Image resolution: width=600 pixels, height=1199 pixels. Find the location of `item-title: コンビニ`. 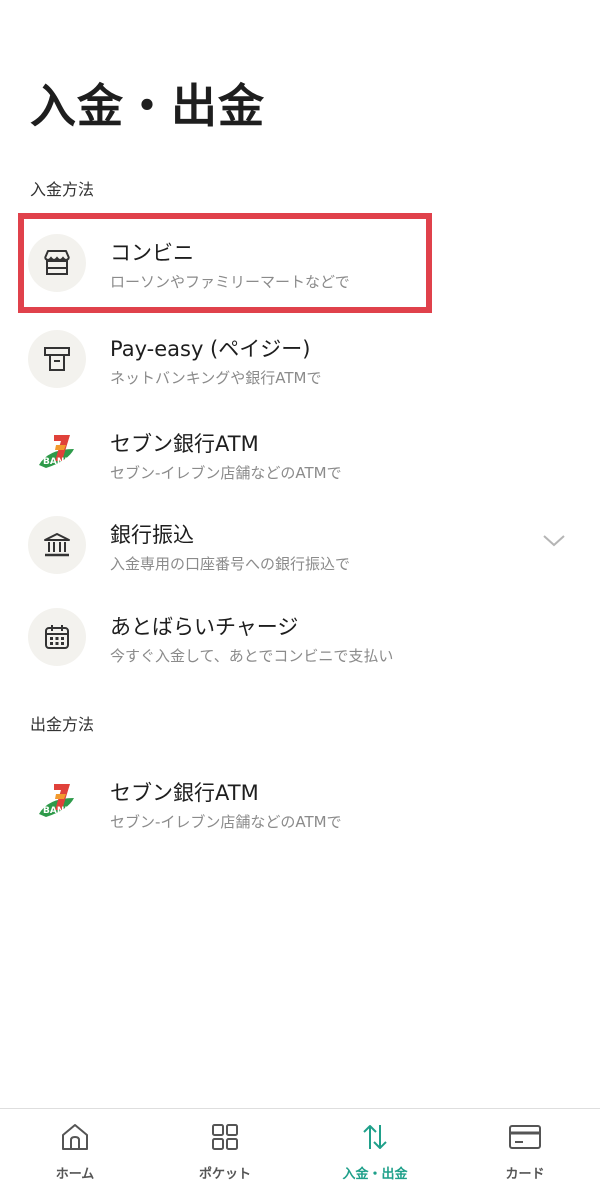

item-title: コンビニ is located at coordinates (152, 253).